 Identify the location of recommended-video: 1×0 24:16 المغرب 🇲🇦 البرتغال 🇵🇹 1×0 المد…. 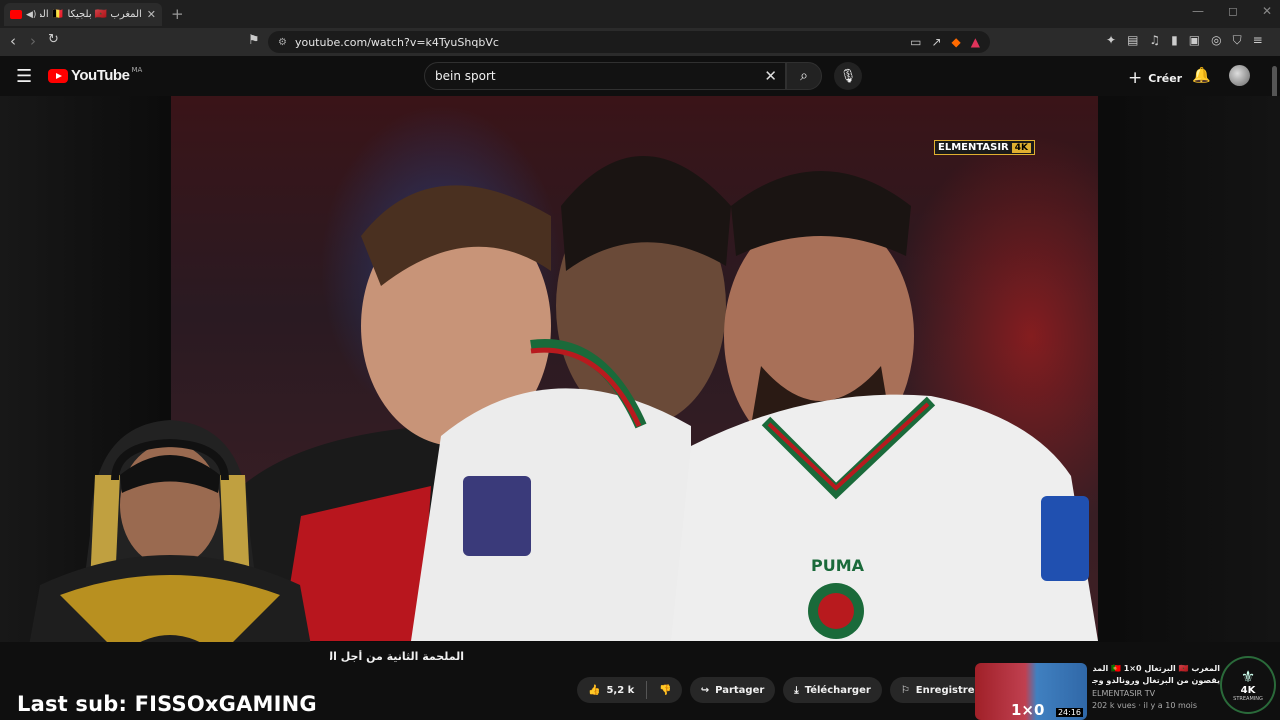
(1097, 691).